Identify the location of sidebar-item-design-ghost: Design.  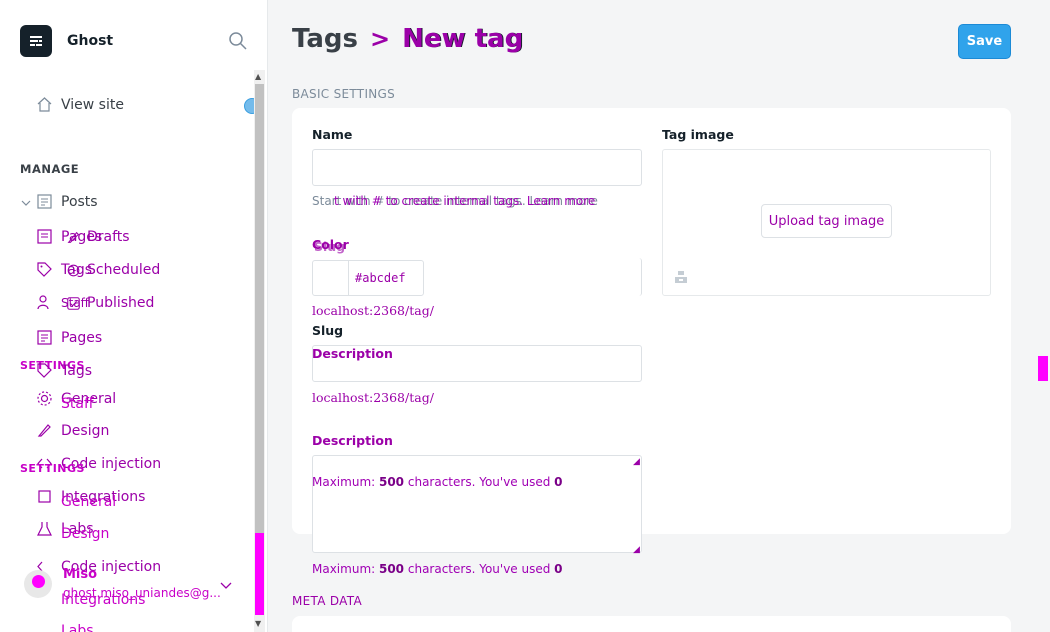
(72, 430).